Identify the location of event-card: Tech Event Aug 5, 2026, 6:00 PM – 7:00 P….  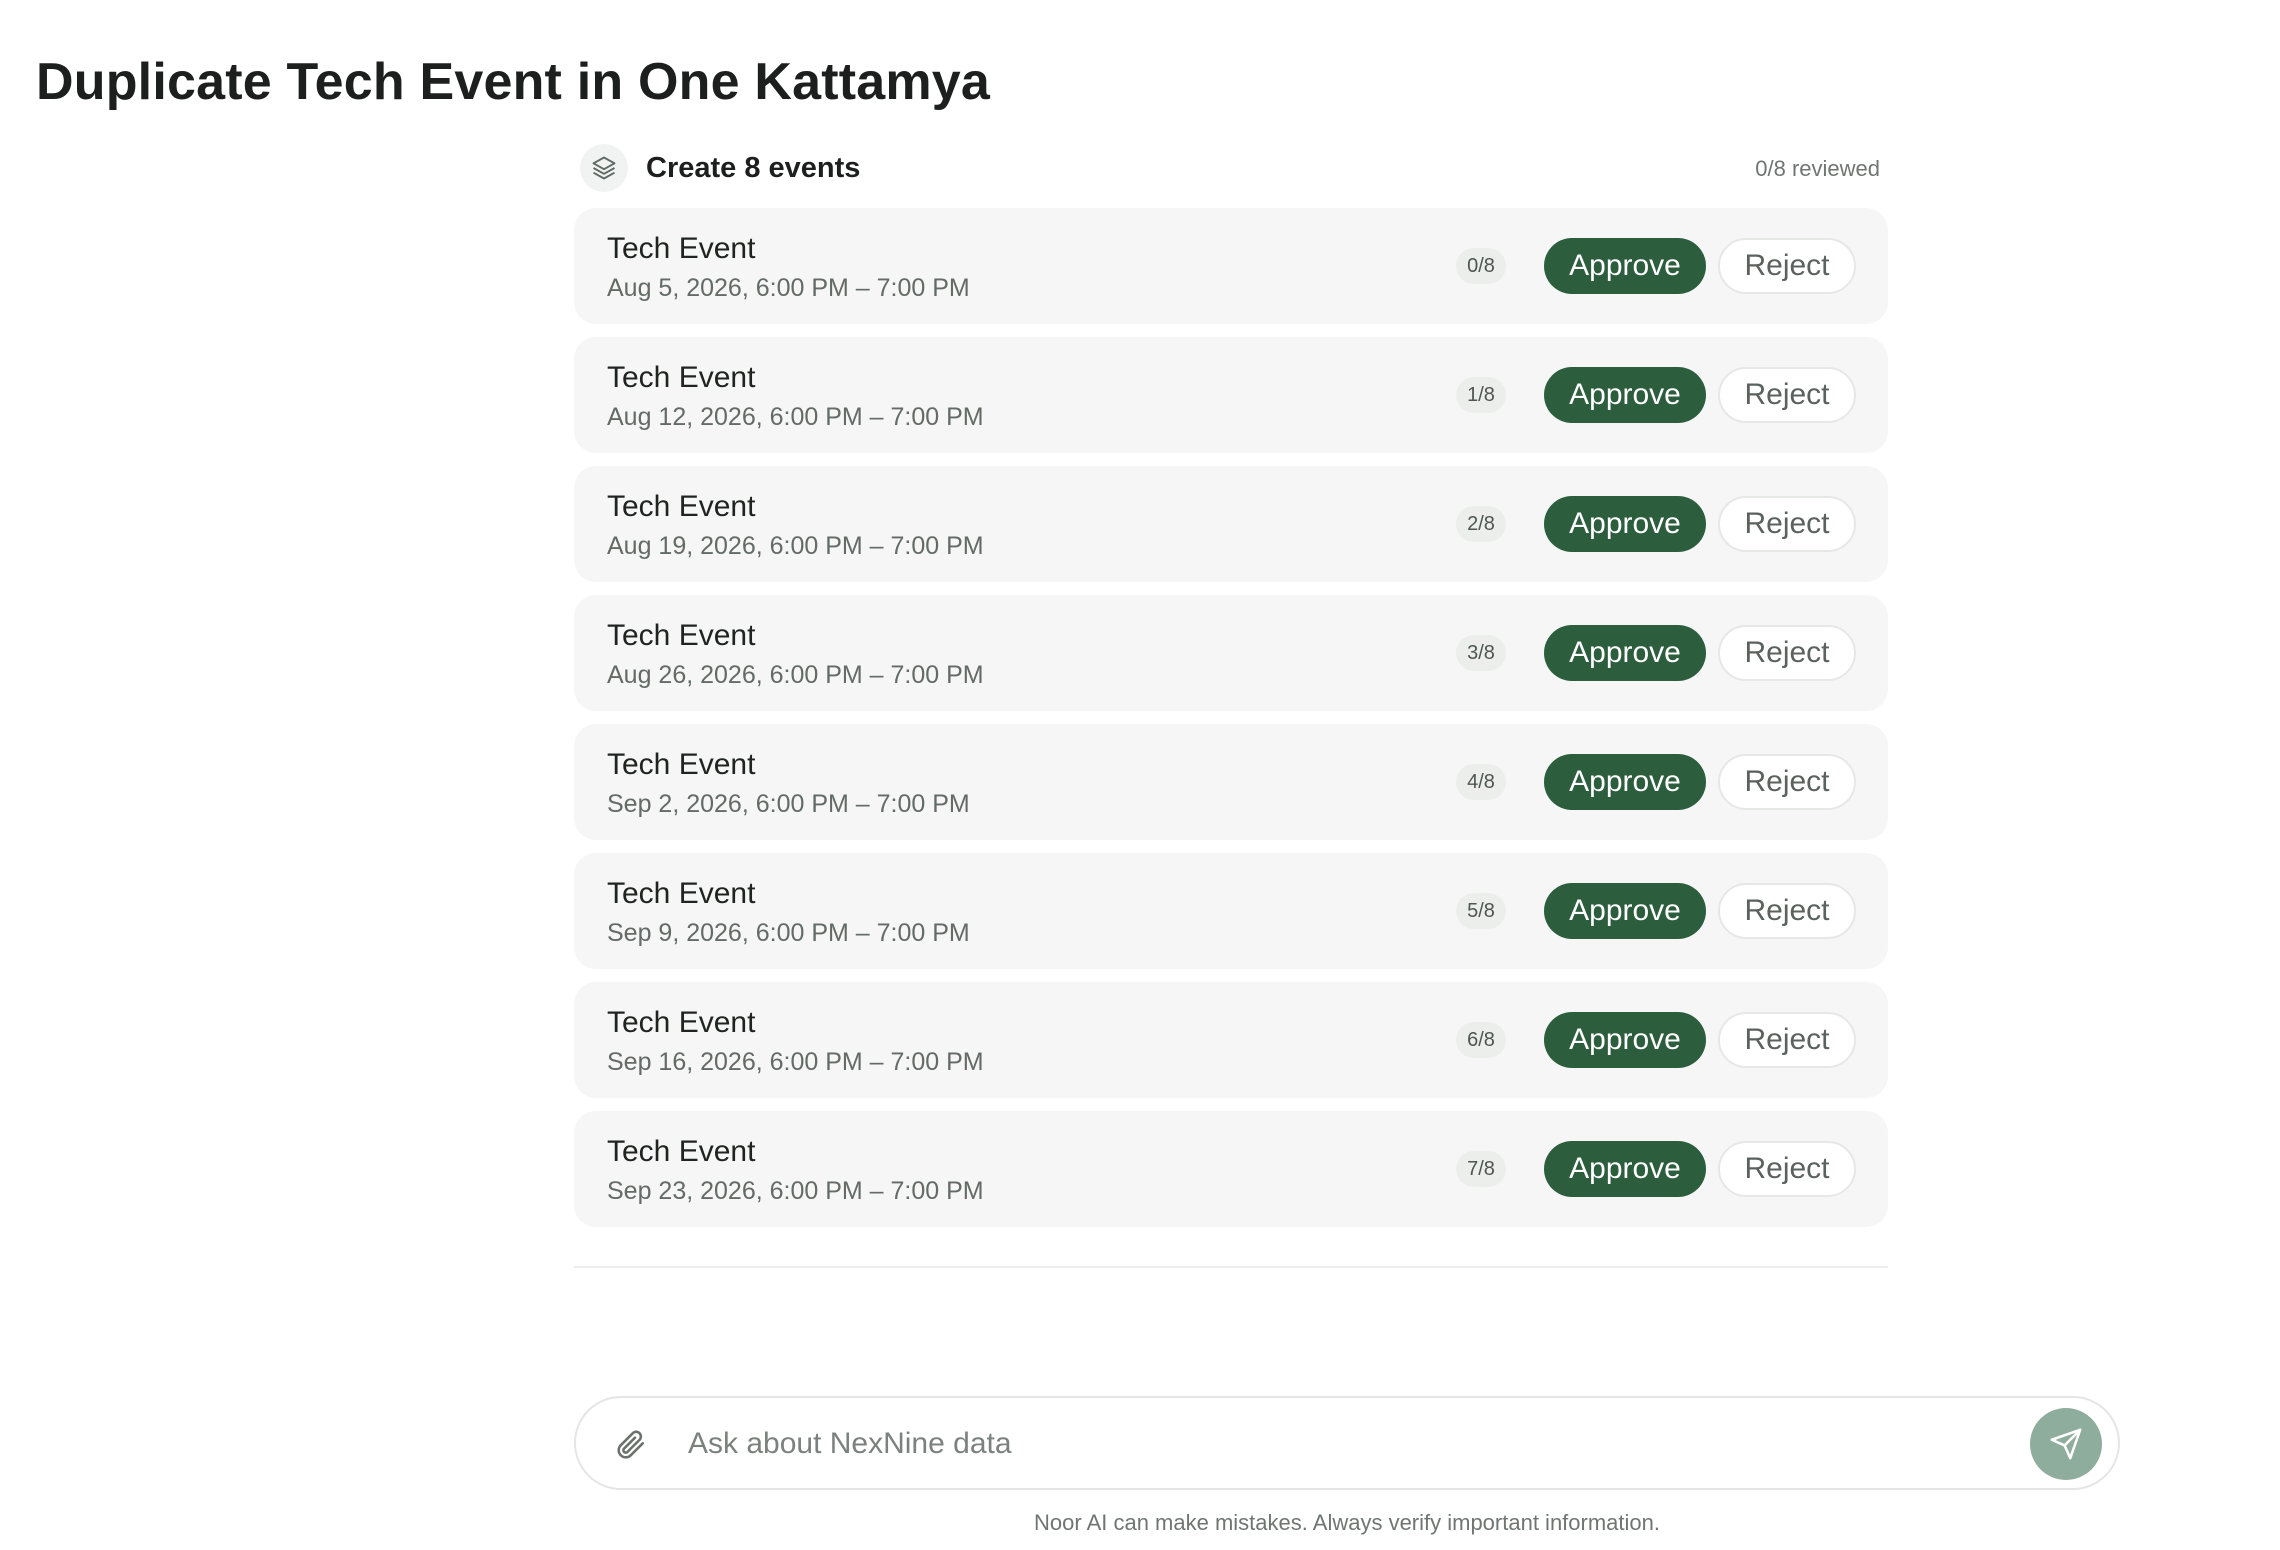
(1231, 266).